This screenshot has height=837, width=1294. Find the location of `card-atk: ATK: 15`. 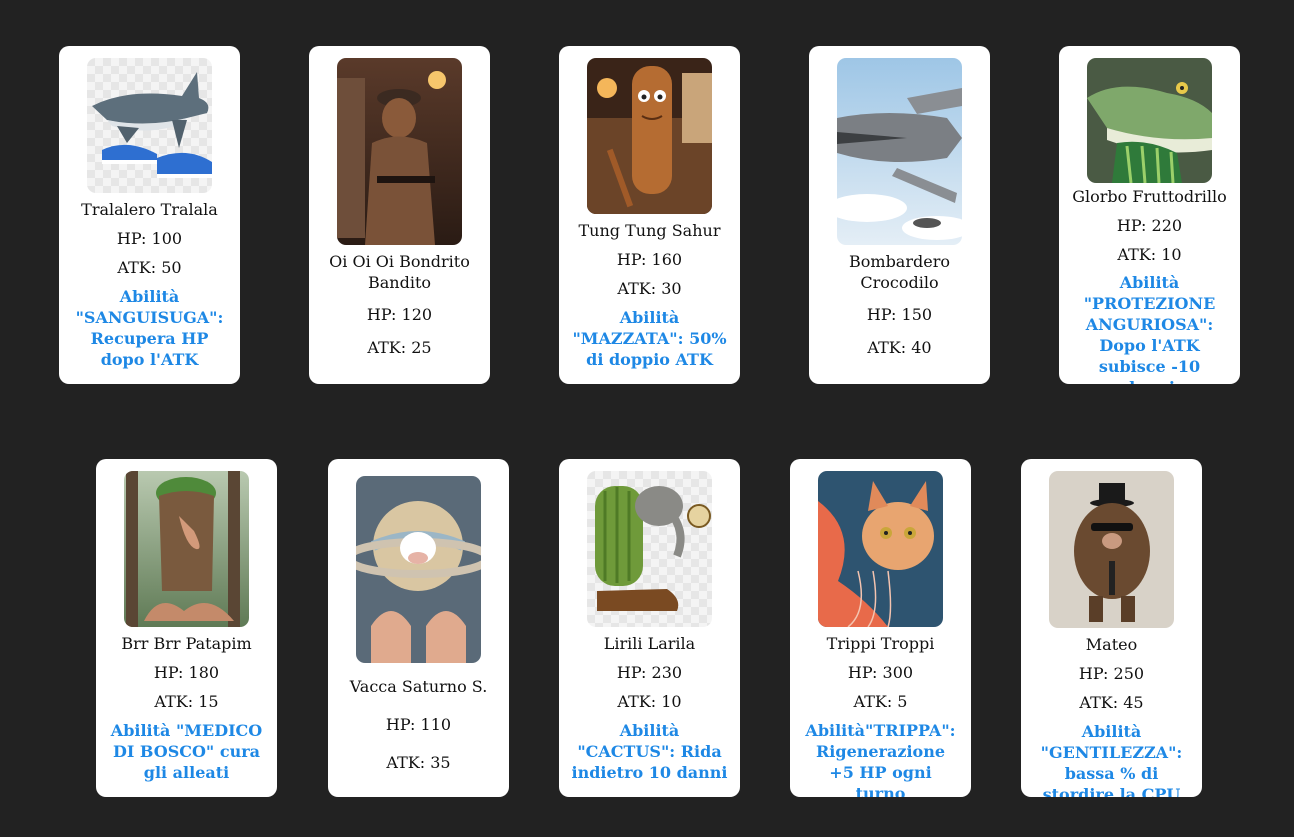

card-atk: ATK: 15 is located at coordinates (186, 701).